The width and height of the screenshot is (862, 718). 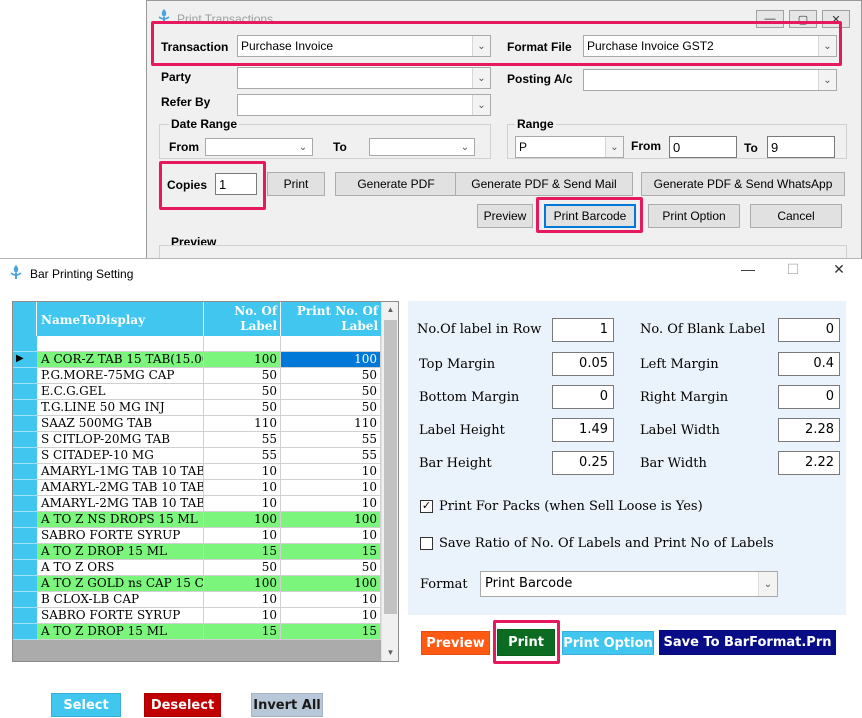 What do you see at coordinates (120, 568) in the screenshot?
I see `grid-name-cell: A TO Z ORS` at bounding box center [120, 568].